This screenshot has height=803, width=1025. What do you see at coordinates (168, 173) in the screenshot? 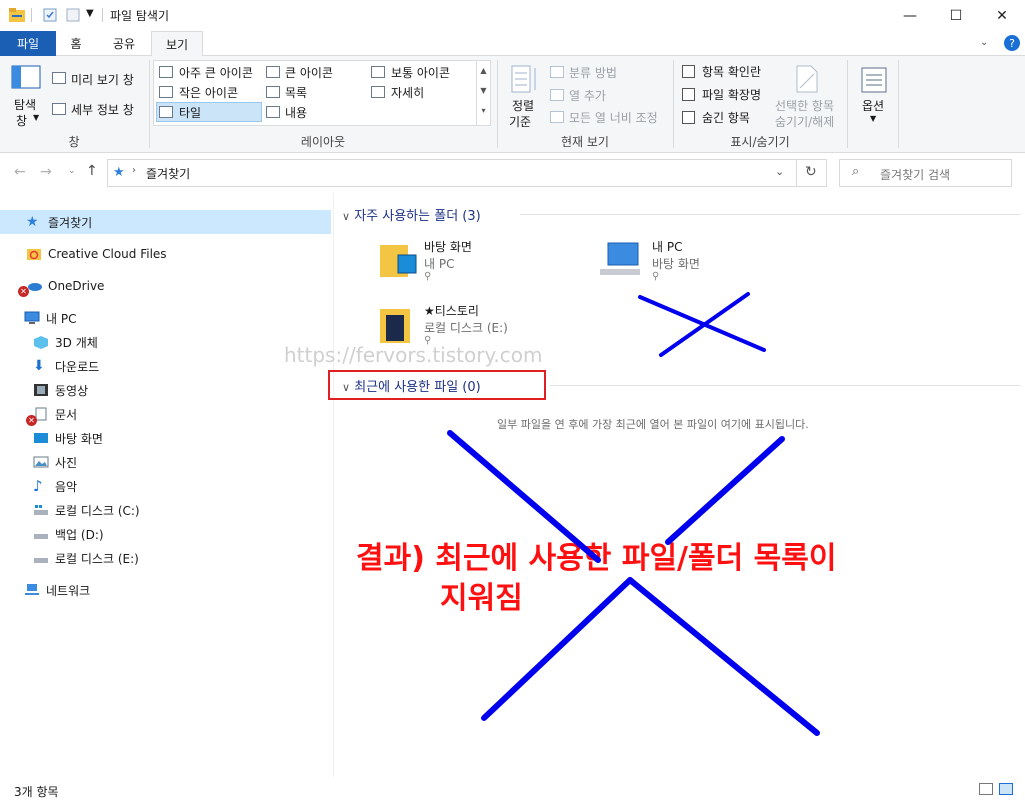
I see `breadcrumb-quick-access: 즐겨찾기` at bounding box center [168, 173].